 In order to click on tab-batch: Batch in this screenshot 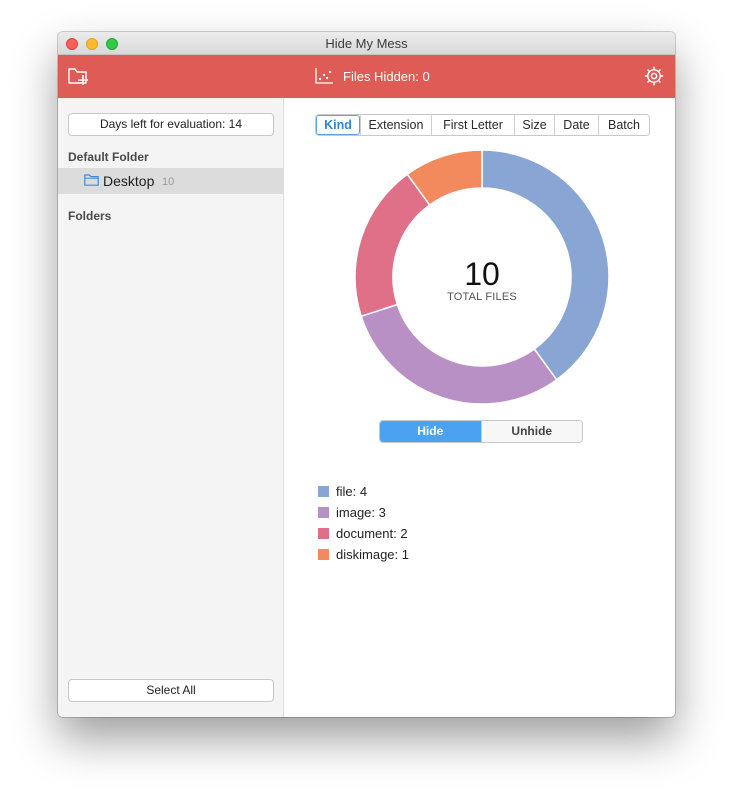, I will do `click(623, 125)`.